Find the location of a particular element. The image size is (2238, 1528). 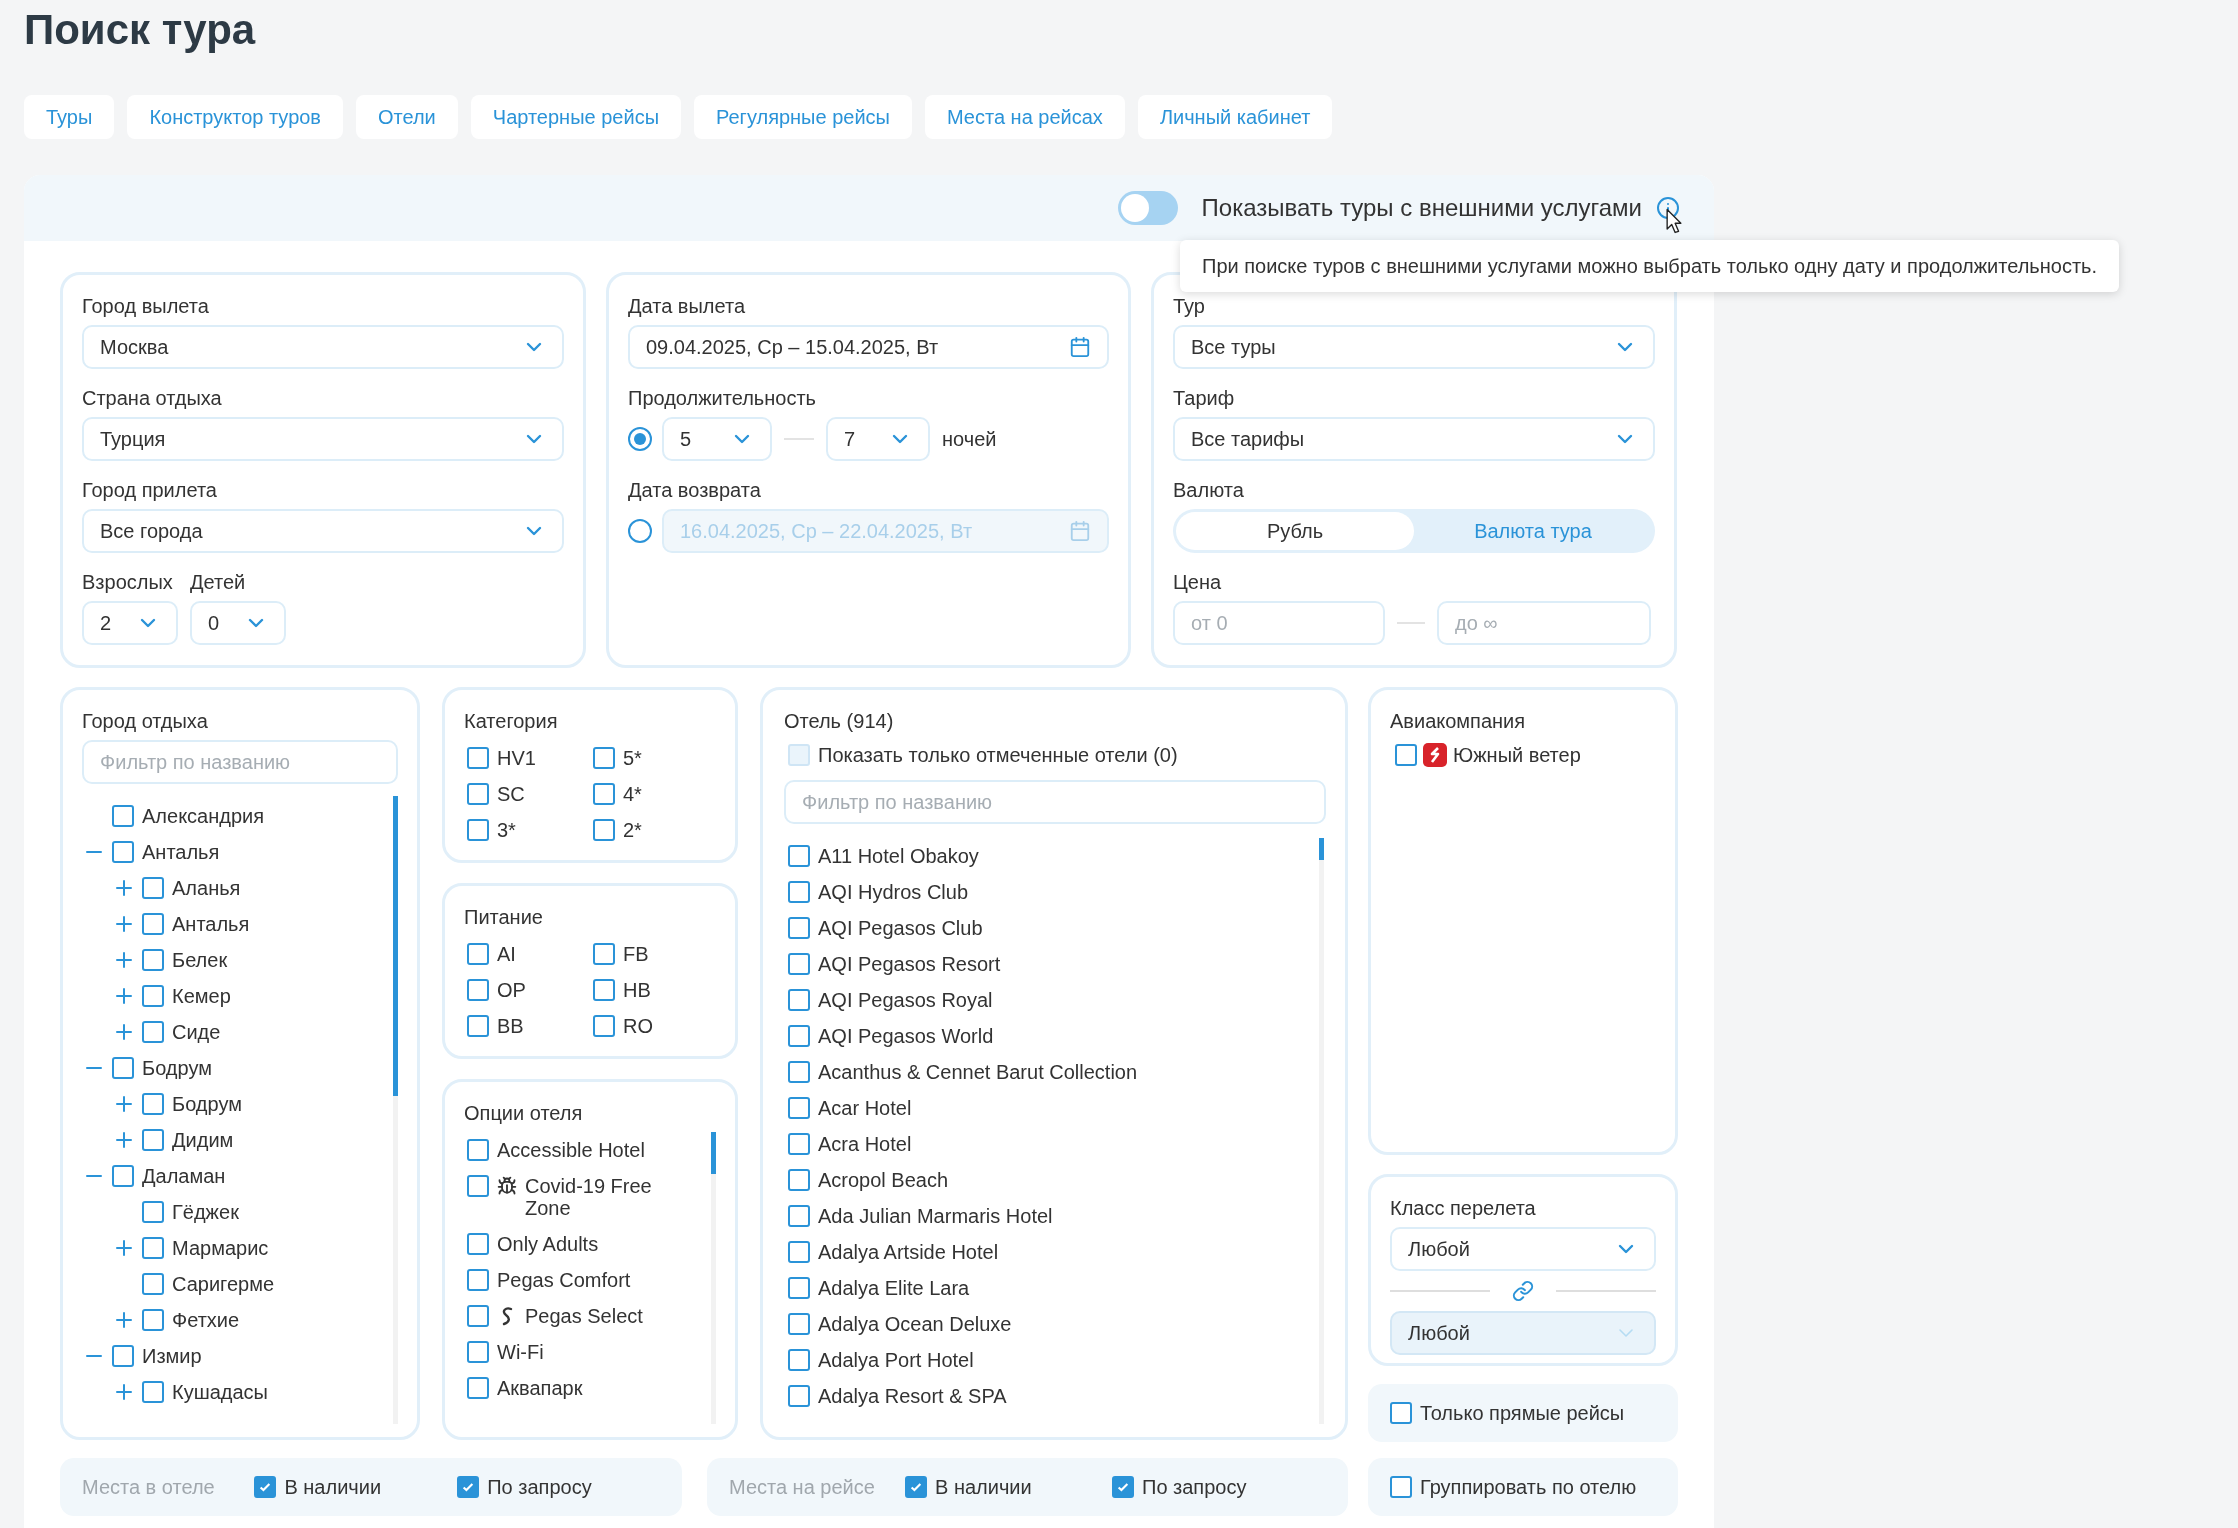

dropdown: Все тарифы is located at coordinates (1414, 439).